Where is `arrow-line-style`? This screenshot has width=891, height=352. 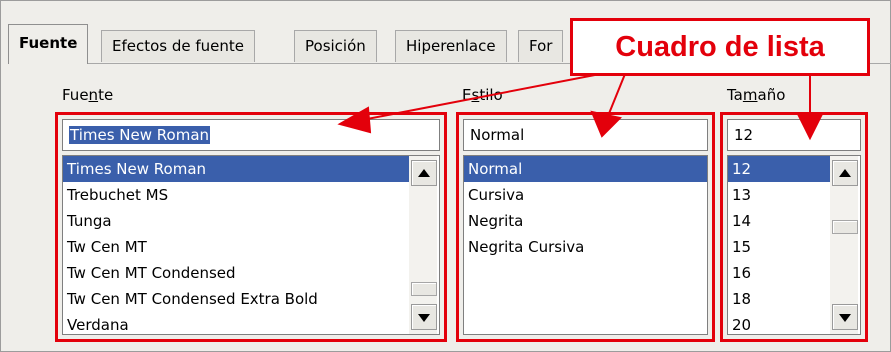 arrow-line-style is located at coordinates (616, 95).